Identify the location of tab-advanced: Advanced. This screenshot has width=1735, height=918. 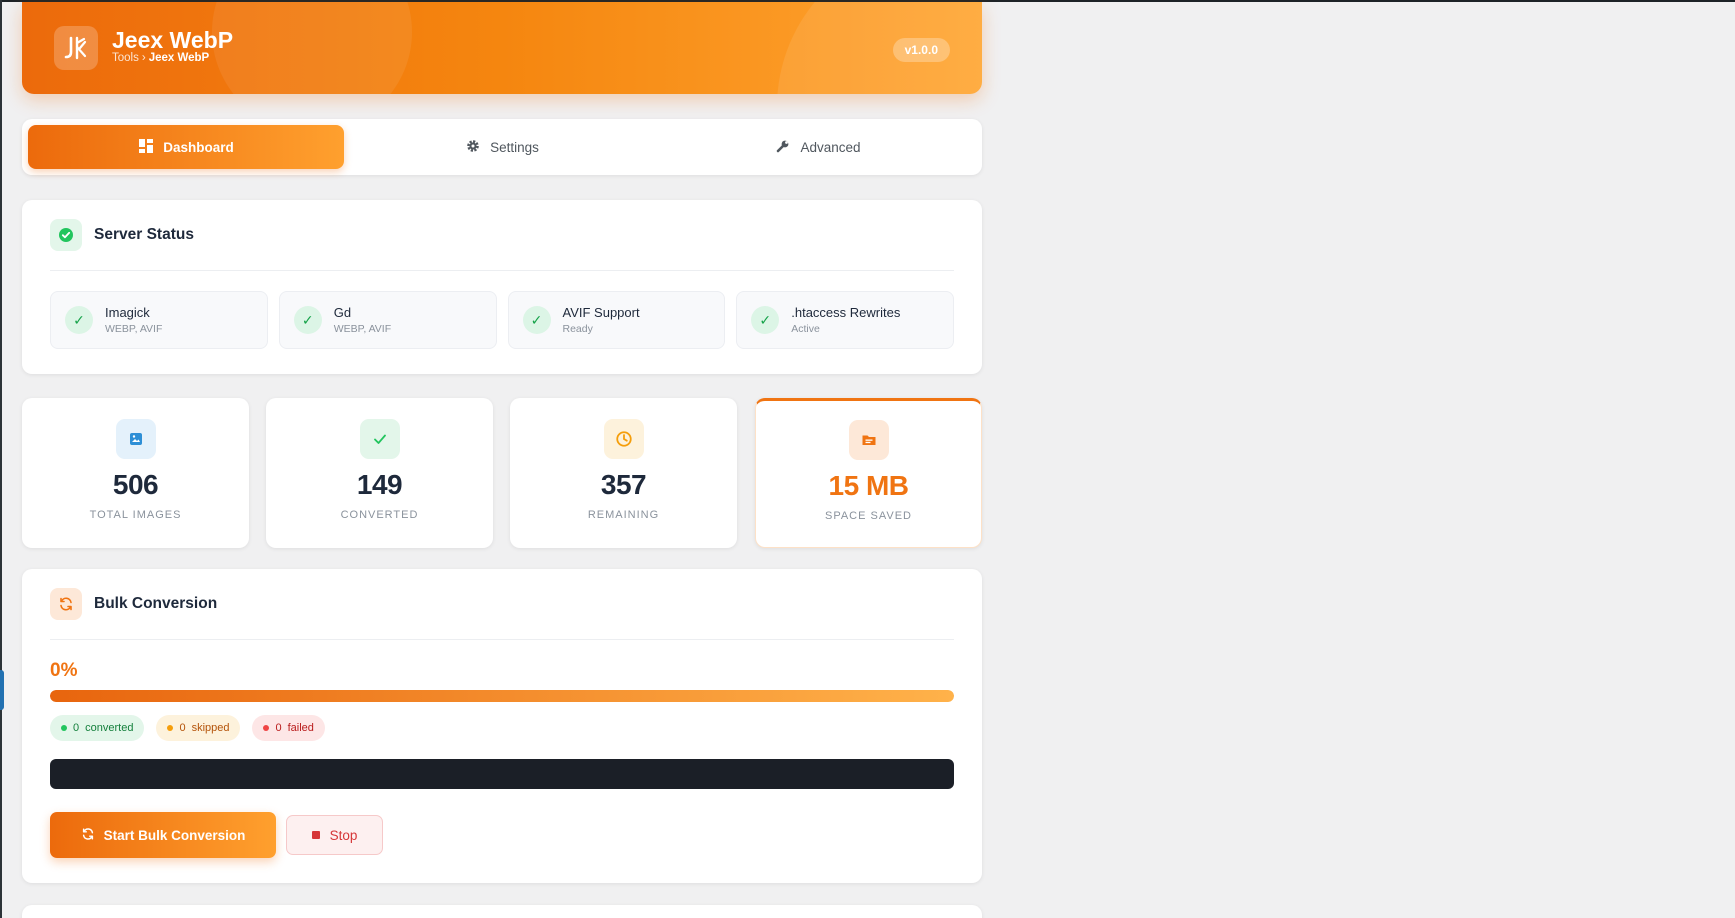
(818, 147).